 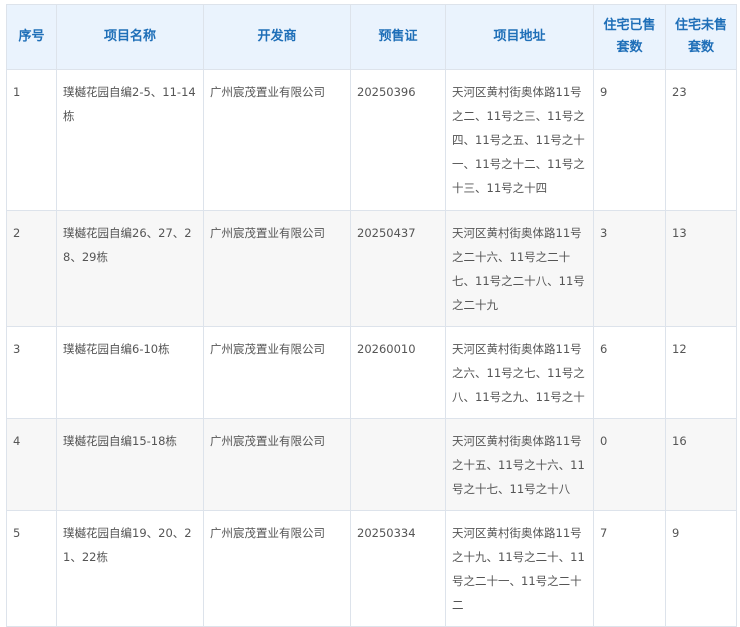 What do you see at coordinates (519, 37) in the screenshot?
I see `header-project-address: 项目地址` at bounding box center [519, 37].